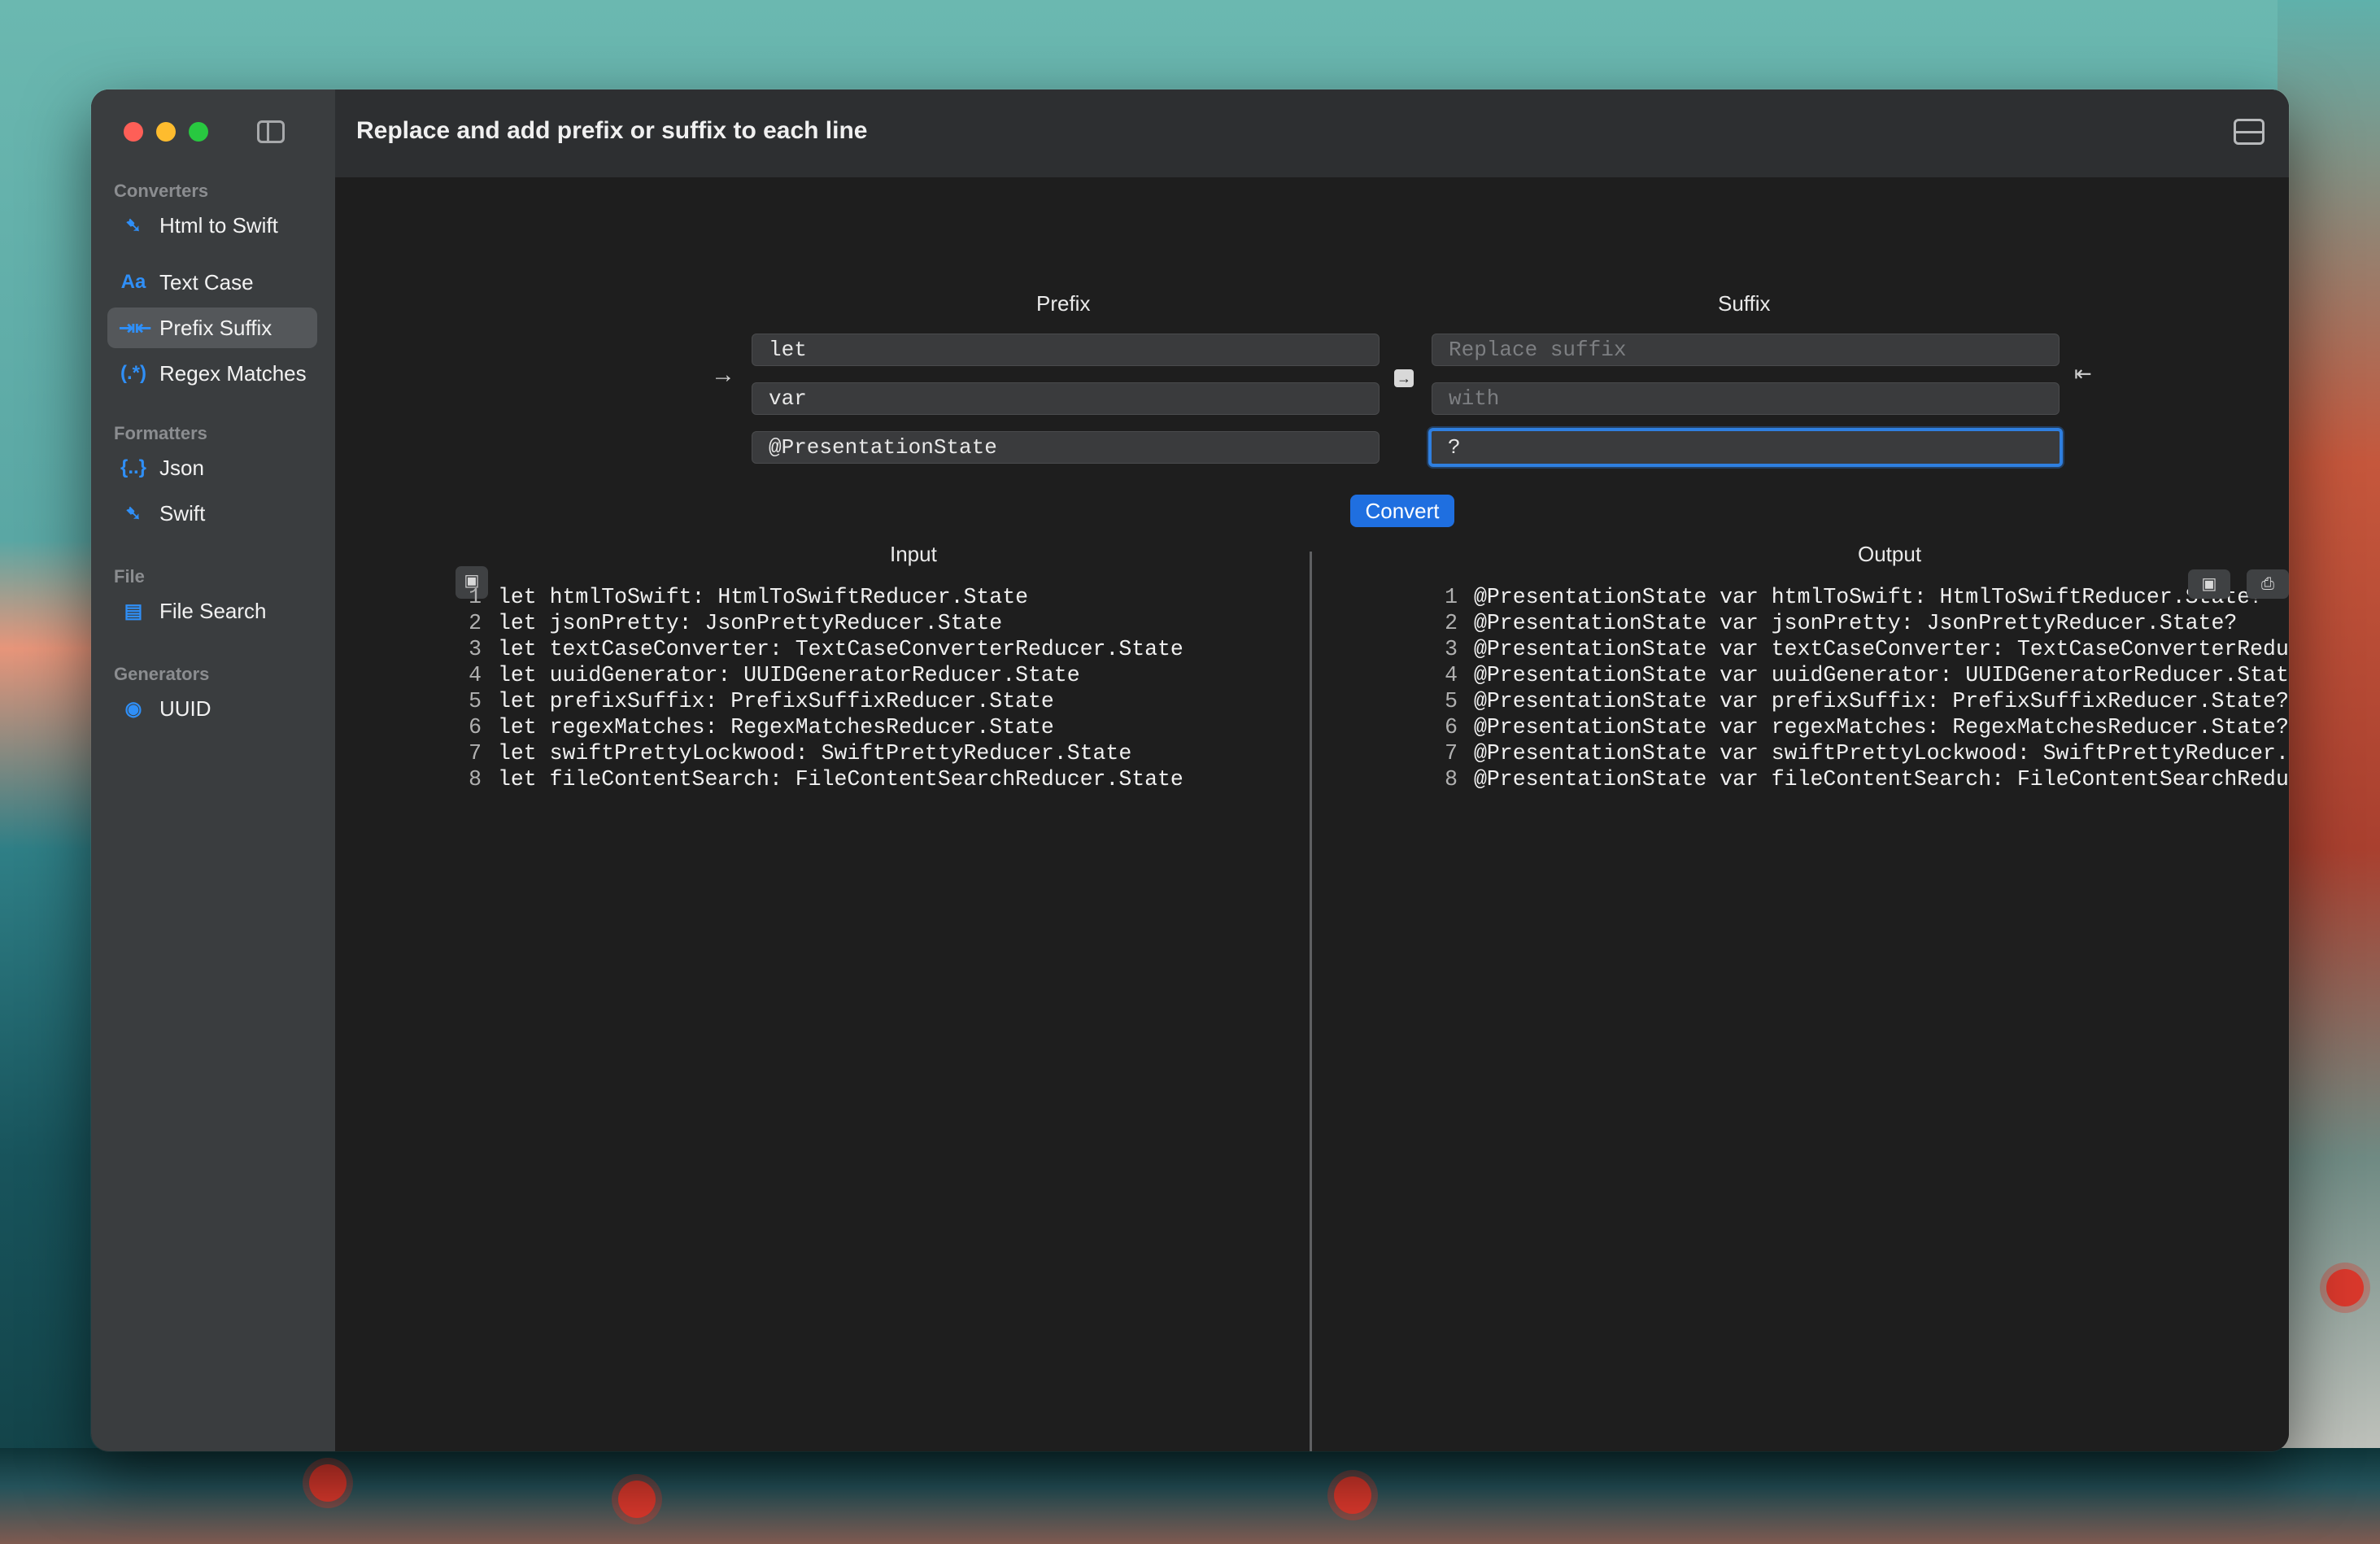 The image size is (2380, 1544). I want to click on section-title-file: File, so click(129, 576).